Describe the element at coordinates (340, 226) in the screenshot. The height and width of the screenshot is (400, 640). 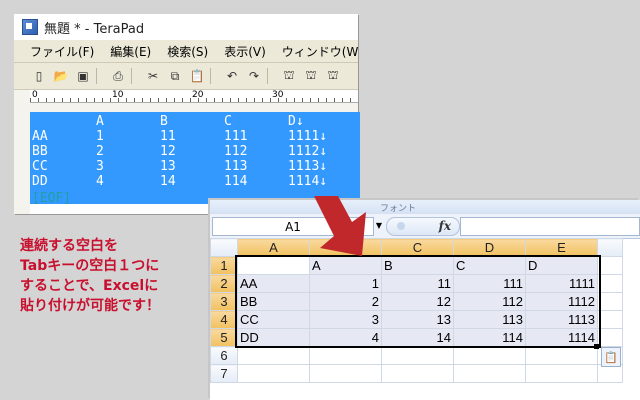
I see `arrow-icon` at that location.